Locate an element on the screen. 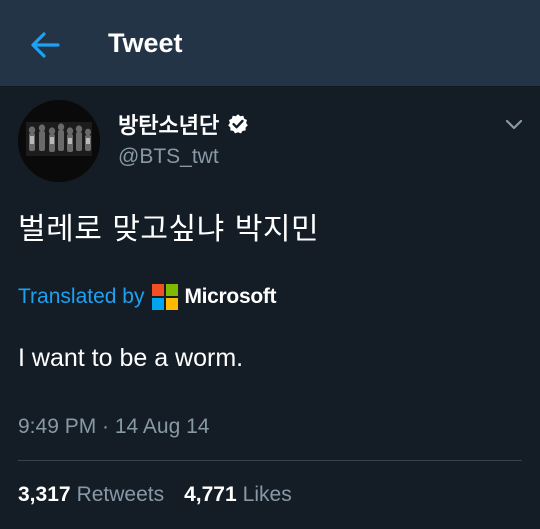  likes-count: 4,771 is located at coordinates (210, 494).